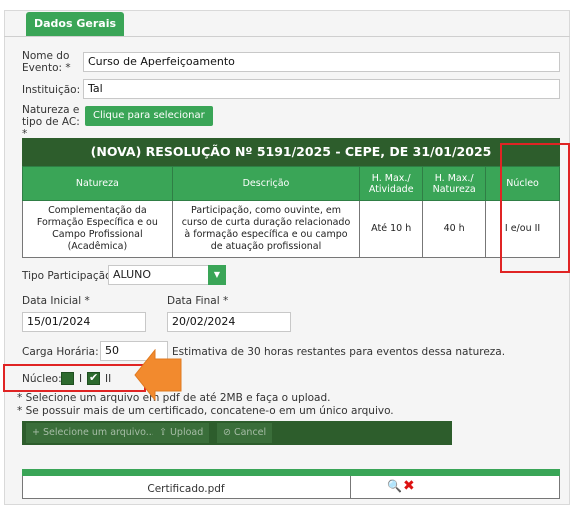 This screenshot has width=578, height=510. I want to click on tipo-participacao-select: ALUNO ▼, so click(167, 275).